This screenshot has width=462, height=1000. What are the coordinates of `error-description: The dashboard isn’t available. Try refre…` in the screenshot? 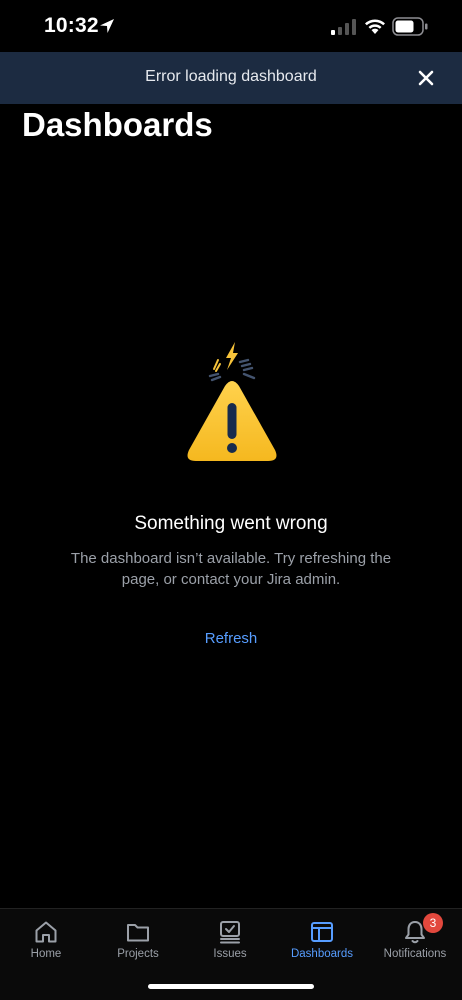 It's located at (231, 569).